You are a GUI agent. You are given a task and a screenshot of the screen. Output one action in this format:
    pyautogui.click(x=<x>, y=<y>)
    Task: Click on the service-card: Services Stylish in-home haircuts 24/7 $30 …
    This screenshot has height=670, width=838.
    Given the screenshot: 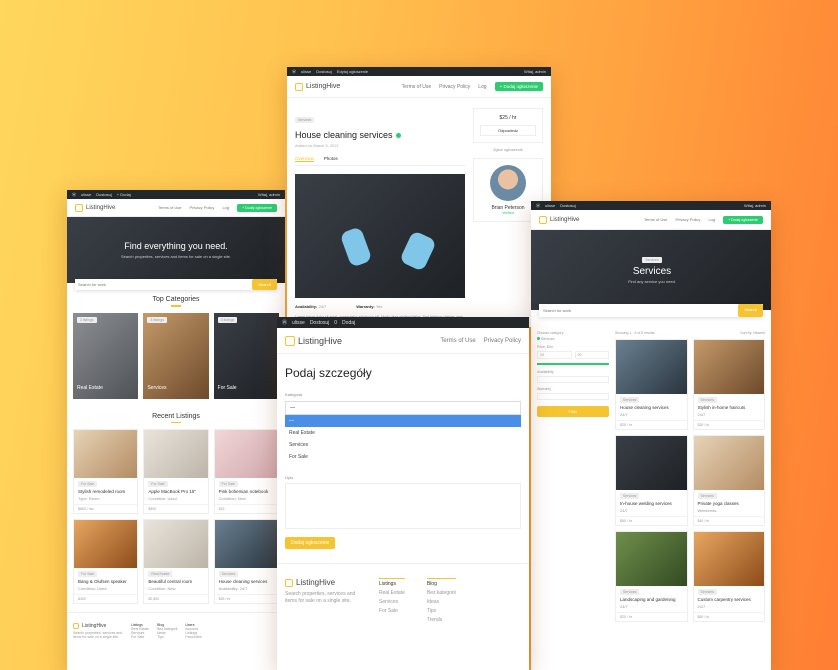 What is the action you would take?
    pyautogui.click(x=728, y=384)
    